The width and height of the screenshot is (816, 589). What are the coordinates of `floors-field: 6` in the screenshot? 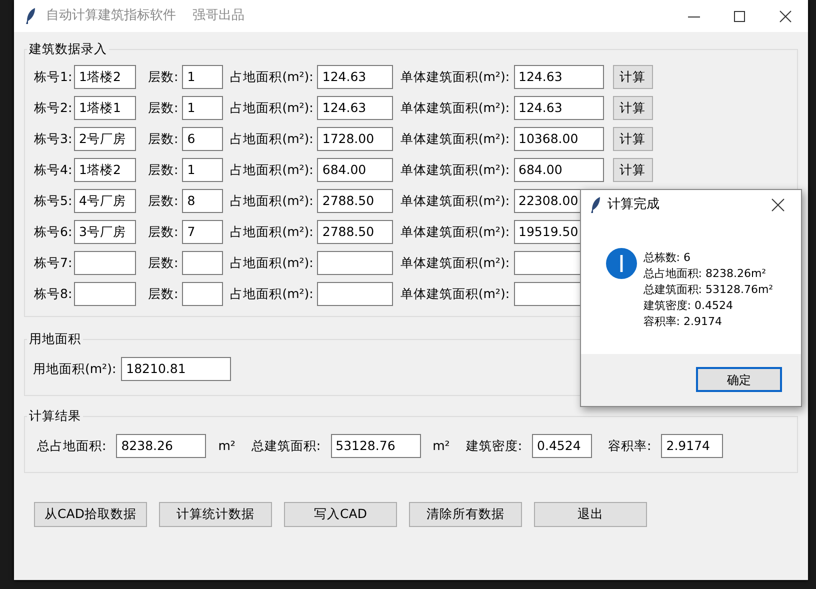 It's located at (203, 139).